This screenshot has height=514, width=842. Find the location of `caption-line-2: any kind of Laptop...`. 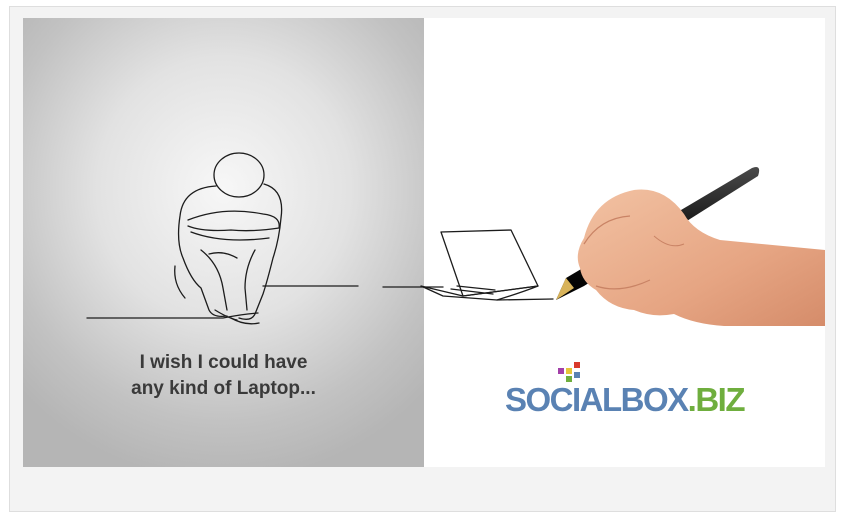

caption-line-2: any kind of Laptop... is located at coordinates (223, 388).